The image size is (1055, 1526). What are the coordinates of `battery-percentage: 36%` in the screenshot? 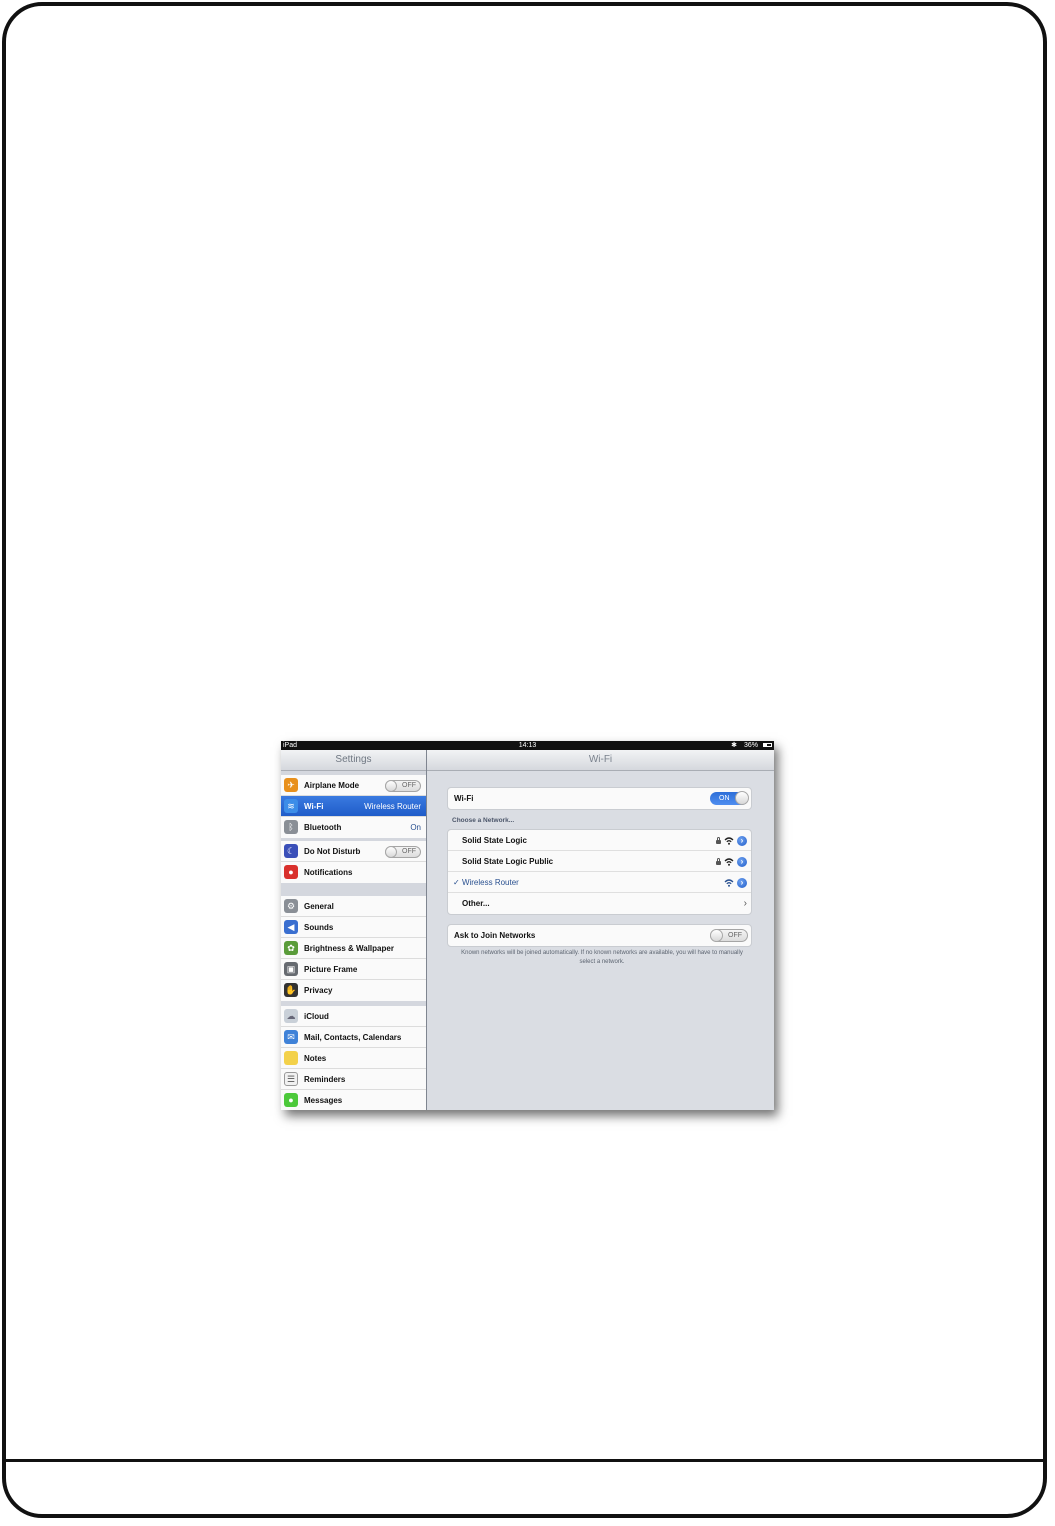 It's located at (750, 745).